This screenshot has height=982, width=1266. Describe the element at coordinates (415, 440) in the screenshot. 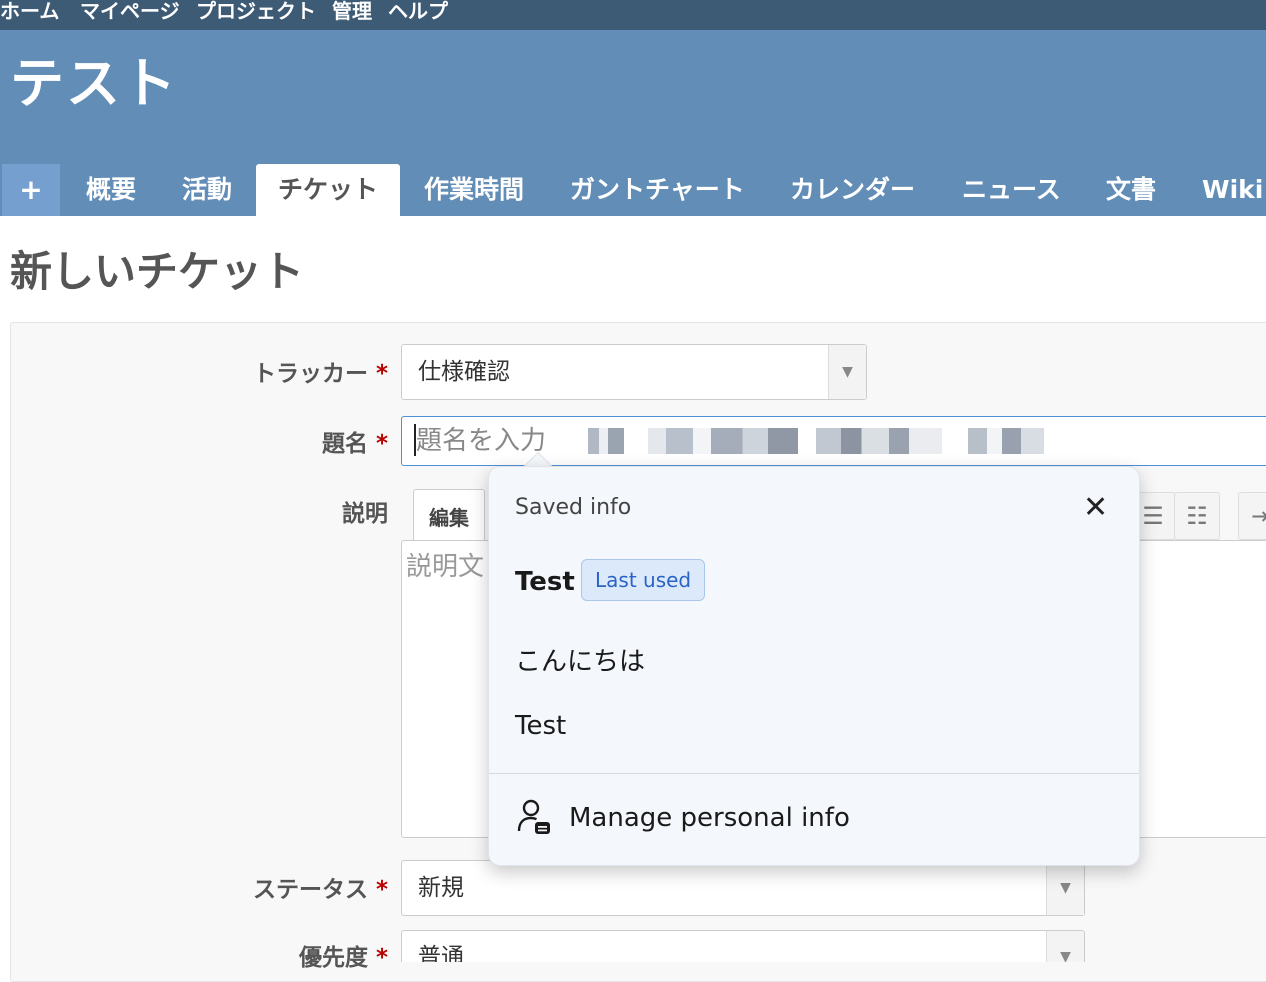

I see `text-caret` at that location.